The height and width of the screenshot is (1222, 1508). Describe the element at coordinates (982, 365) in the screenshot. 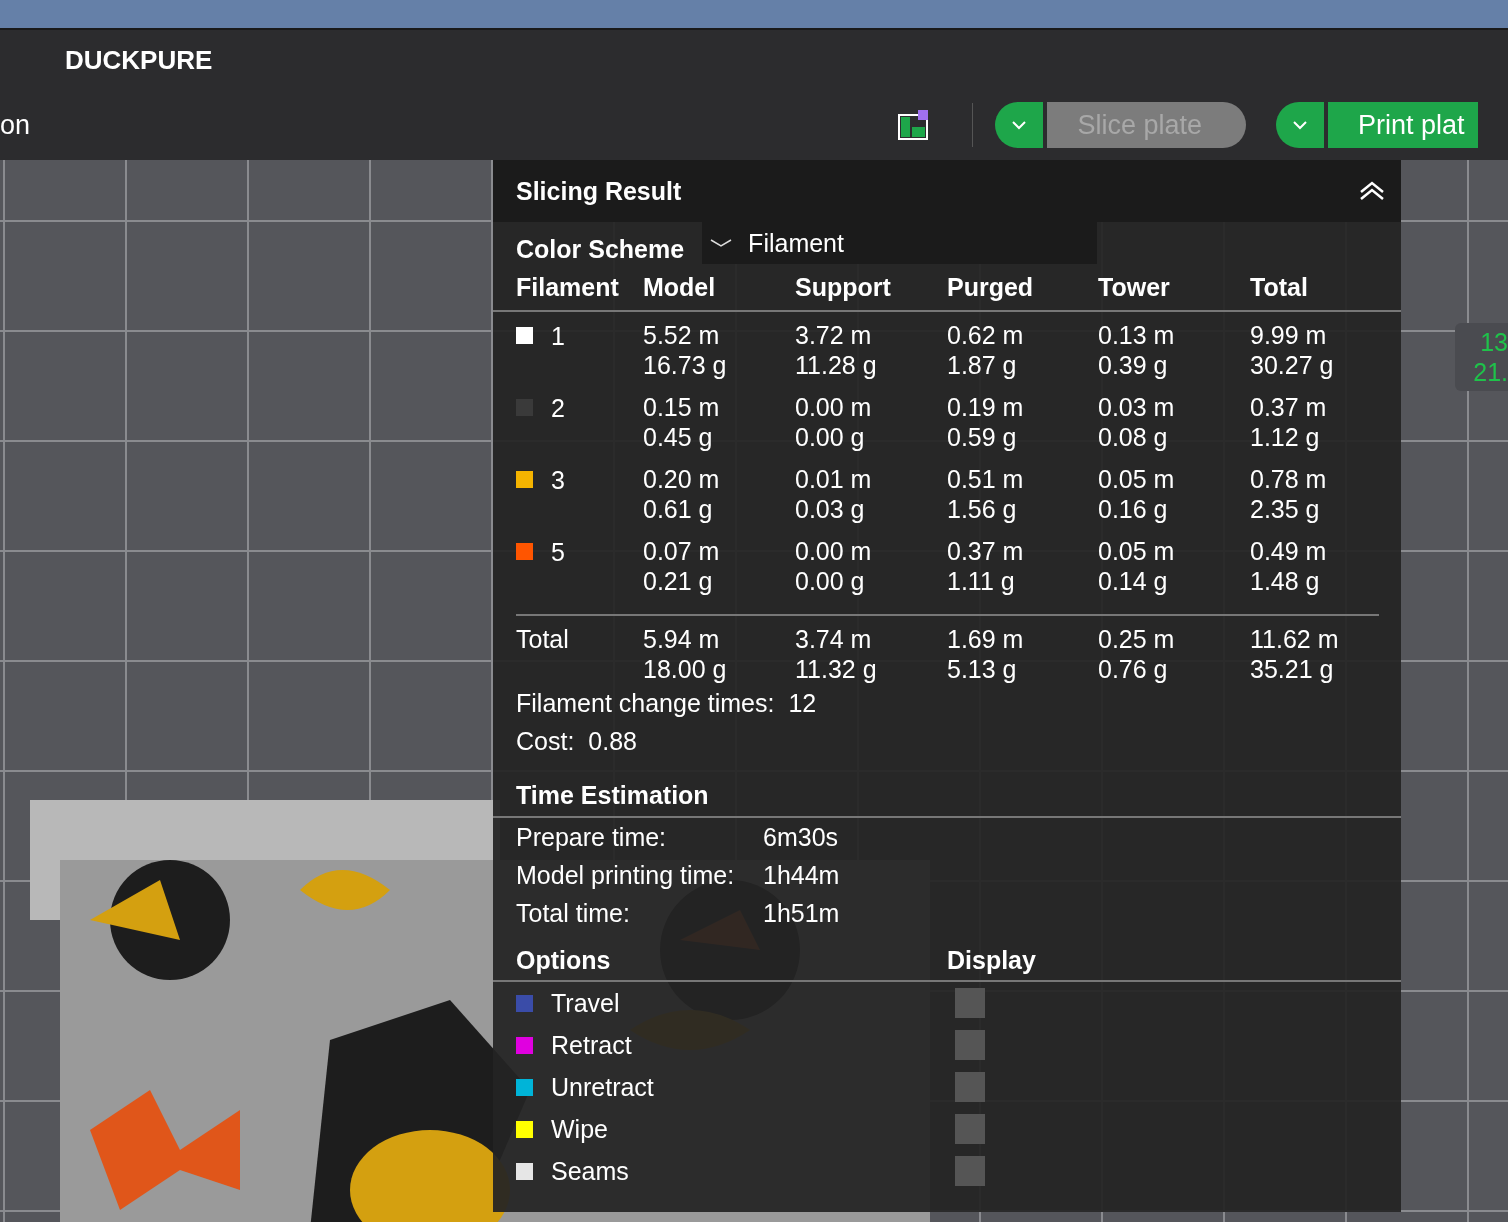

I see `table-cell: 1.87 g` at that location.